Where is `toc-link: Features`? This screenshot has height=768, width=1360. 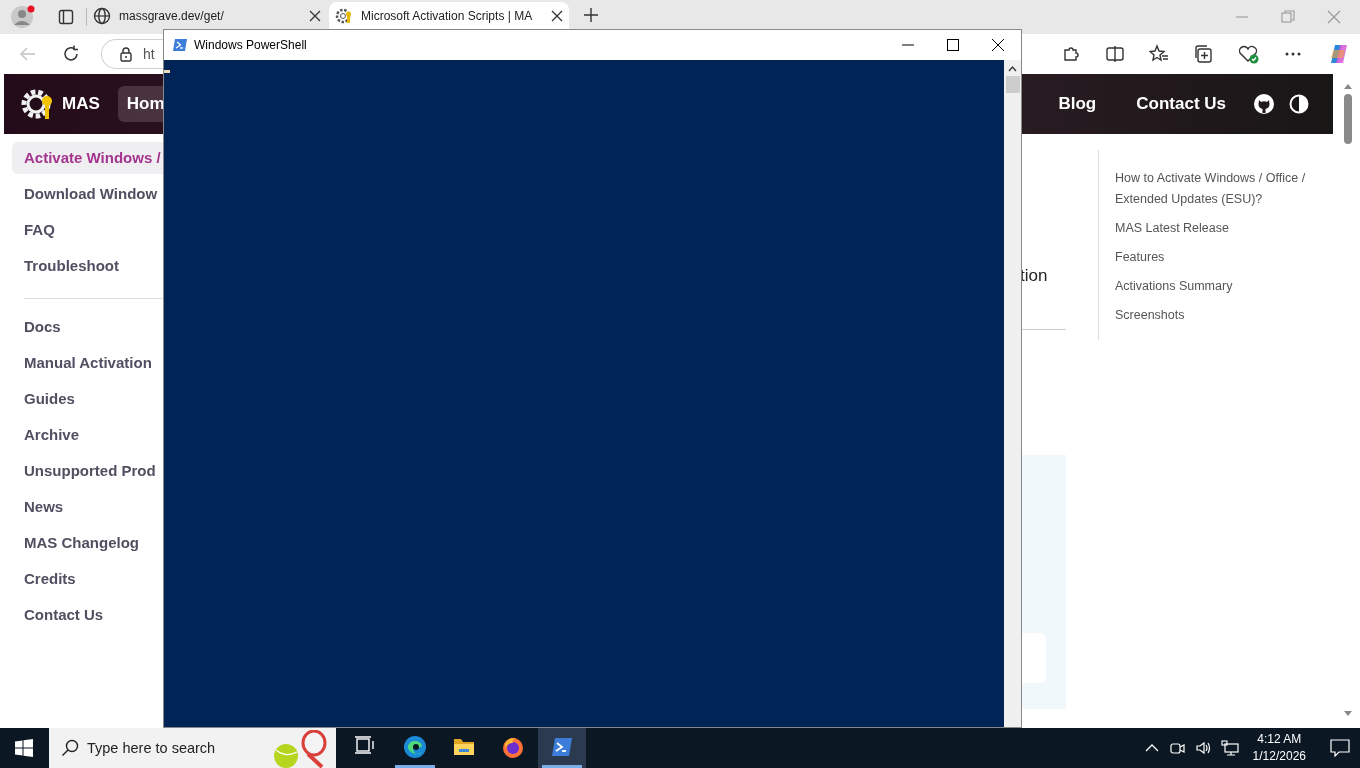
toc-link: Features is located at coordinates (1225, 257).